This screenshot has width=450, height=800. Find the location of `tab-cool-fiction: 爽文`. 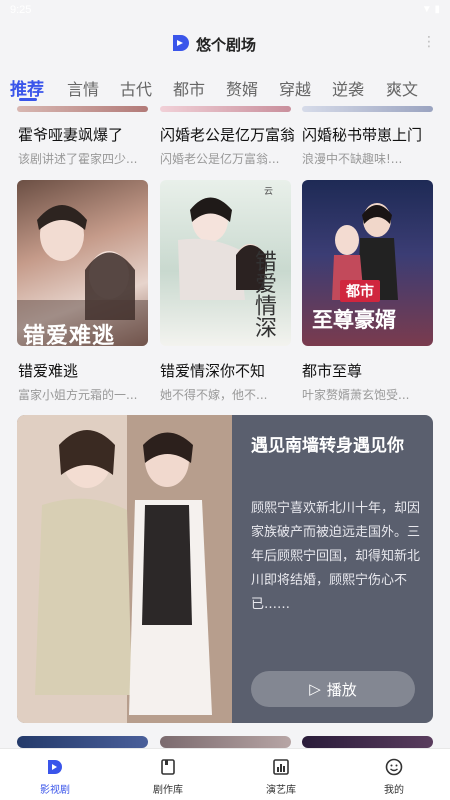

tab-cool-fiction: 爽文 is located at coordinates (402, 88).